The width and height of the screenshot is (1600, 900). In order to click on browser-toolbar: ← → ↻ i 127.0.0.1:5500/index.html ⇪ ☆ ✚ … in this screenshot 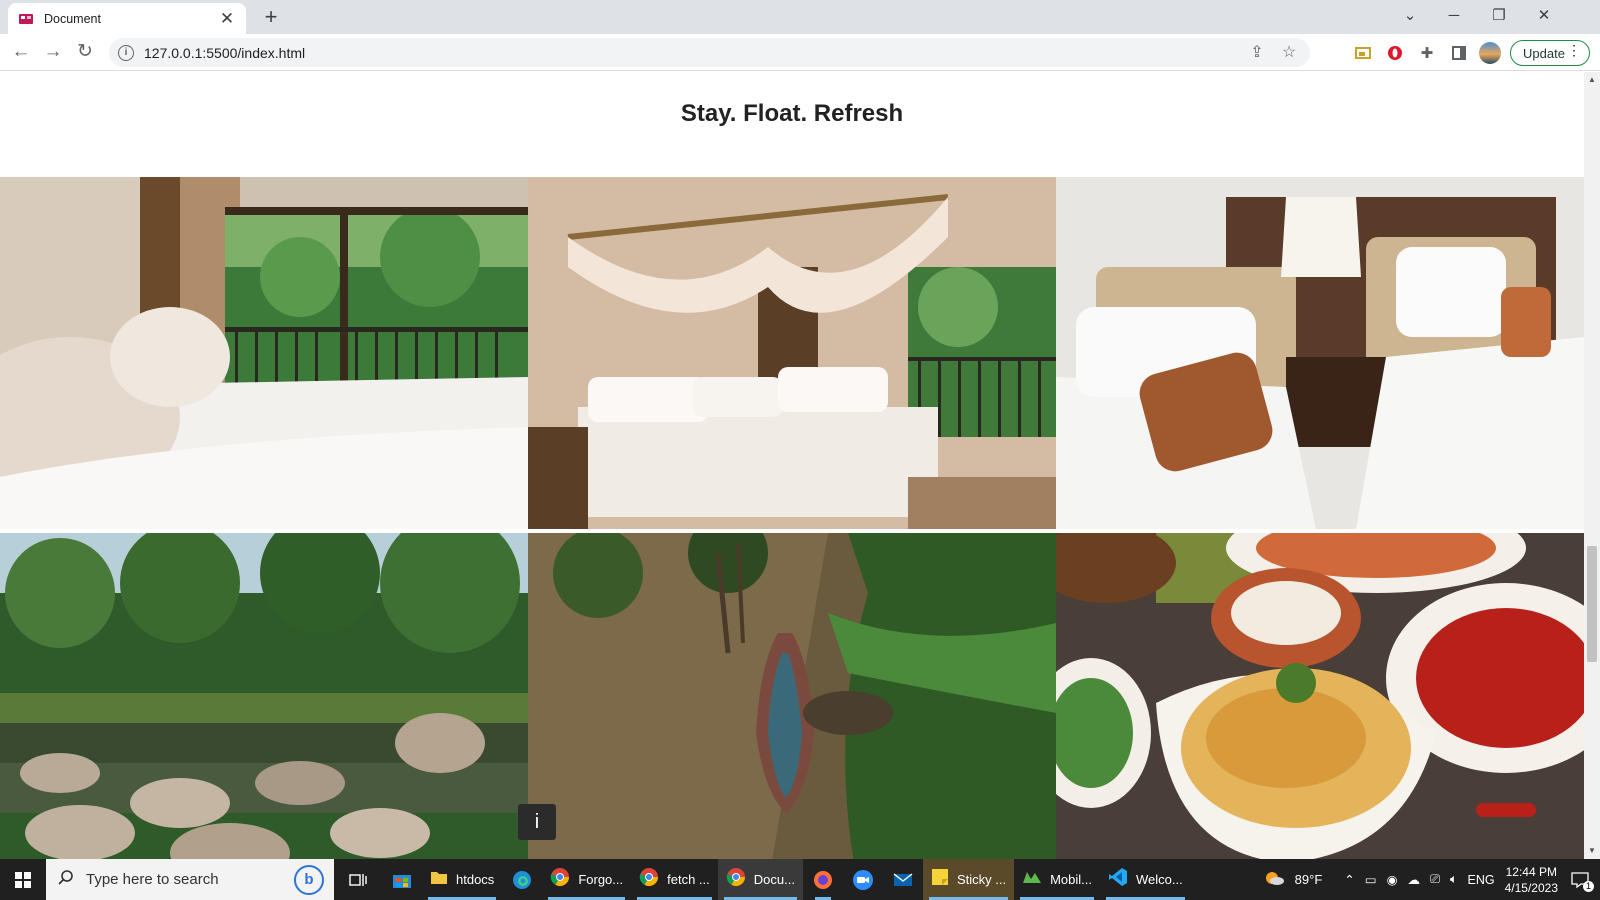, I will do `click(800, 52)`.